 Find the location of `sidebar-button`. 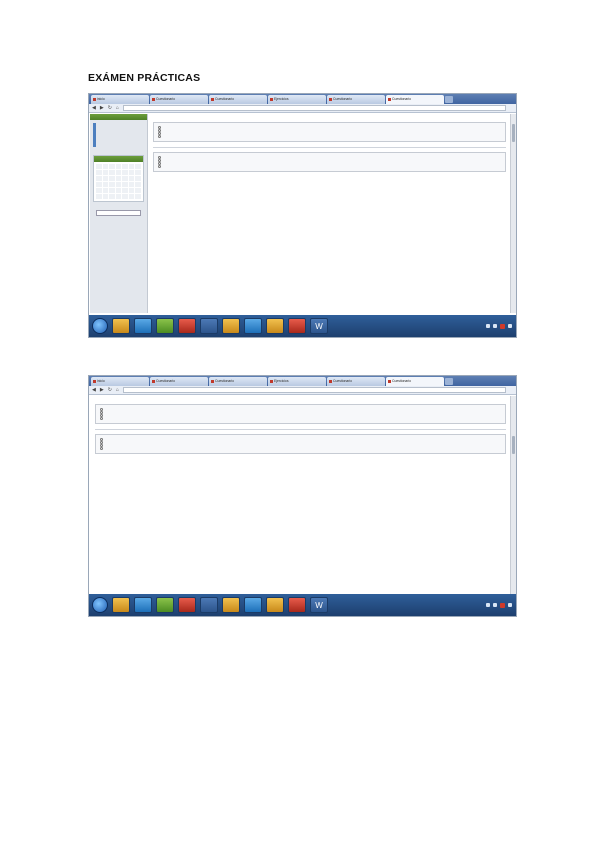

sidebar-button is located at coordinates (118, 213).